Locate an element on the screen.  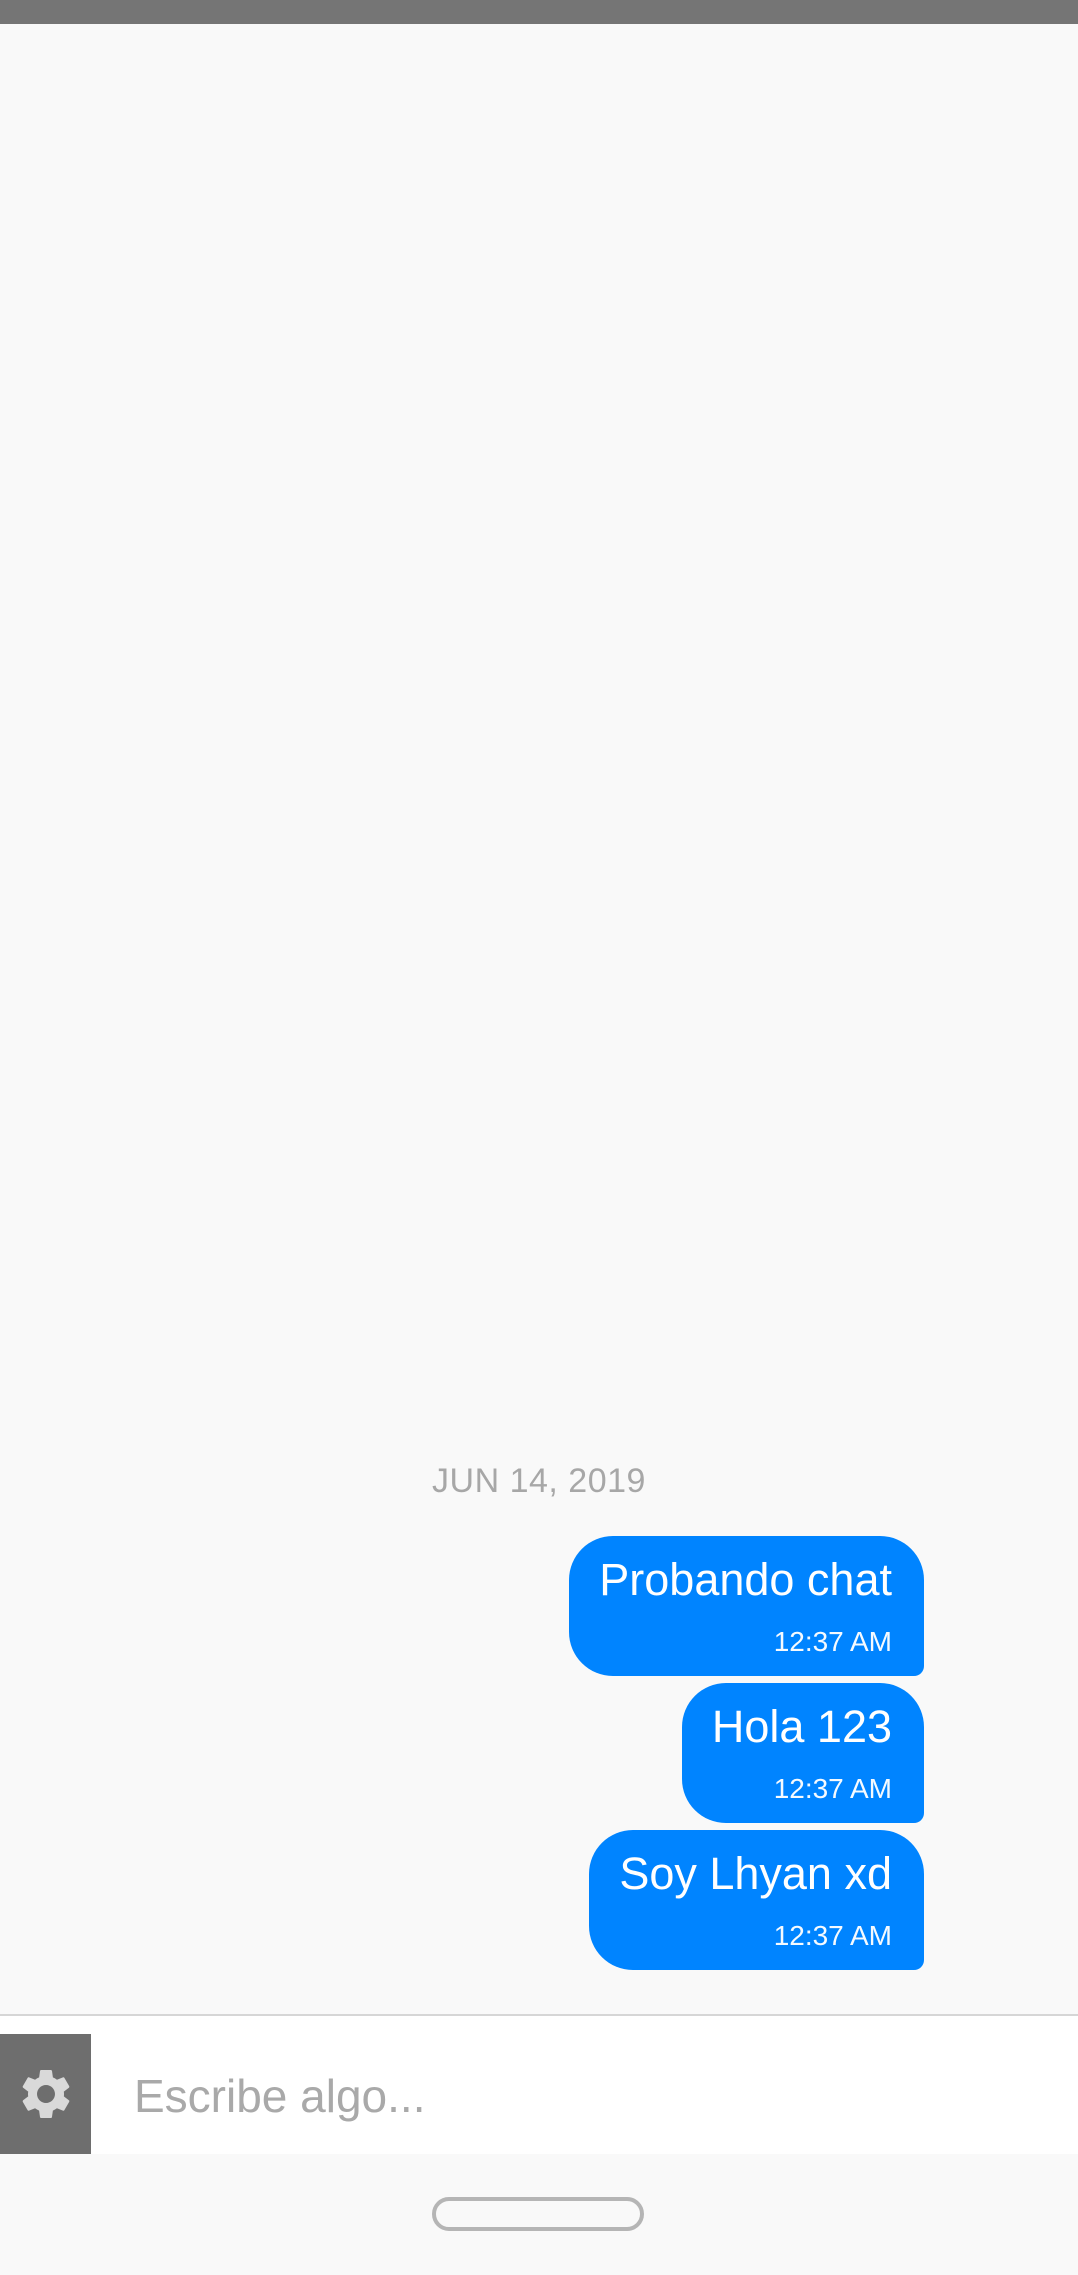
composer-bar is located at coordinates (539, 2084).